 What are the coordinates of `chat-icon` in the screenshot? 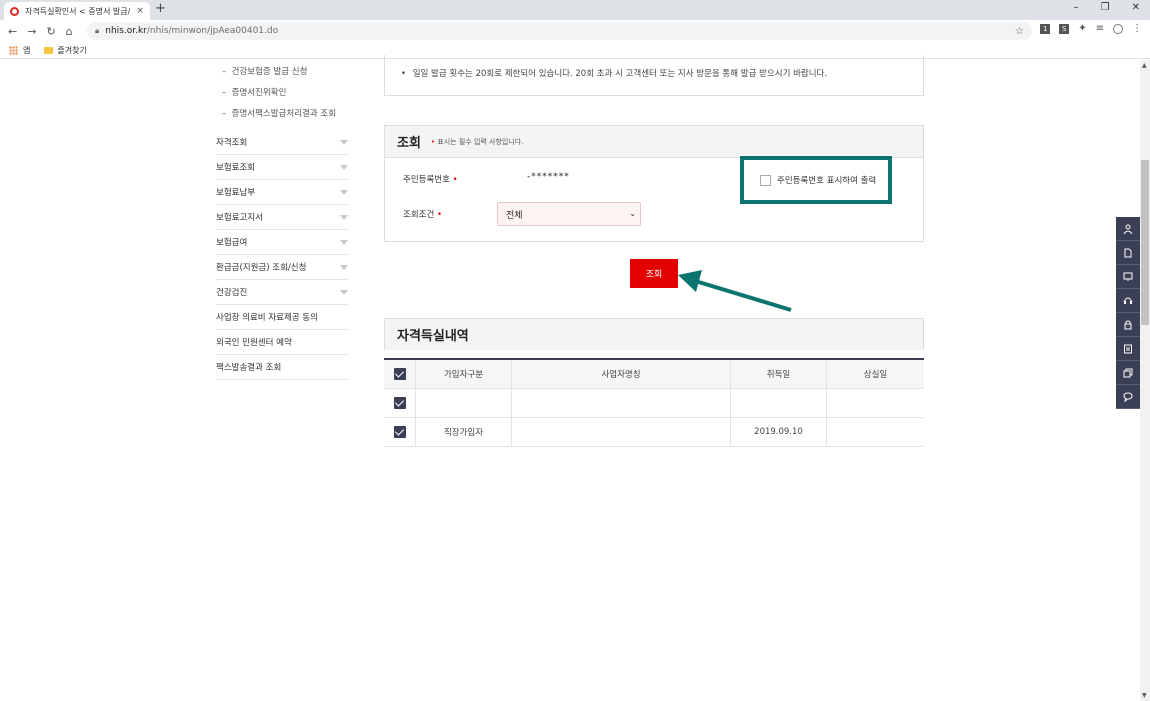 It's located at (1128, 397).